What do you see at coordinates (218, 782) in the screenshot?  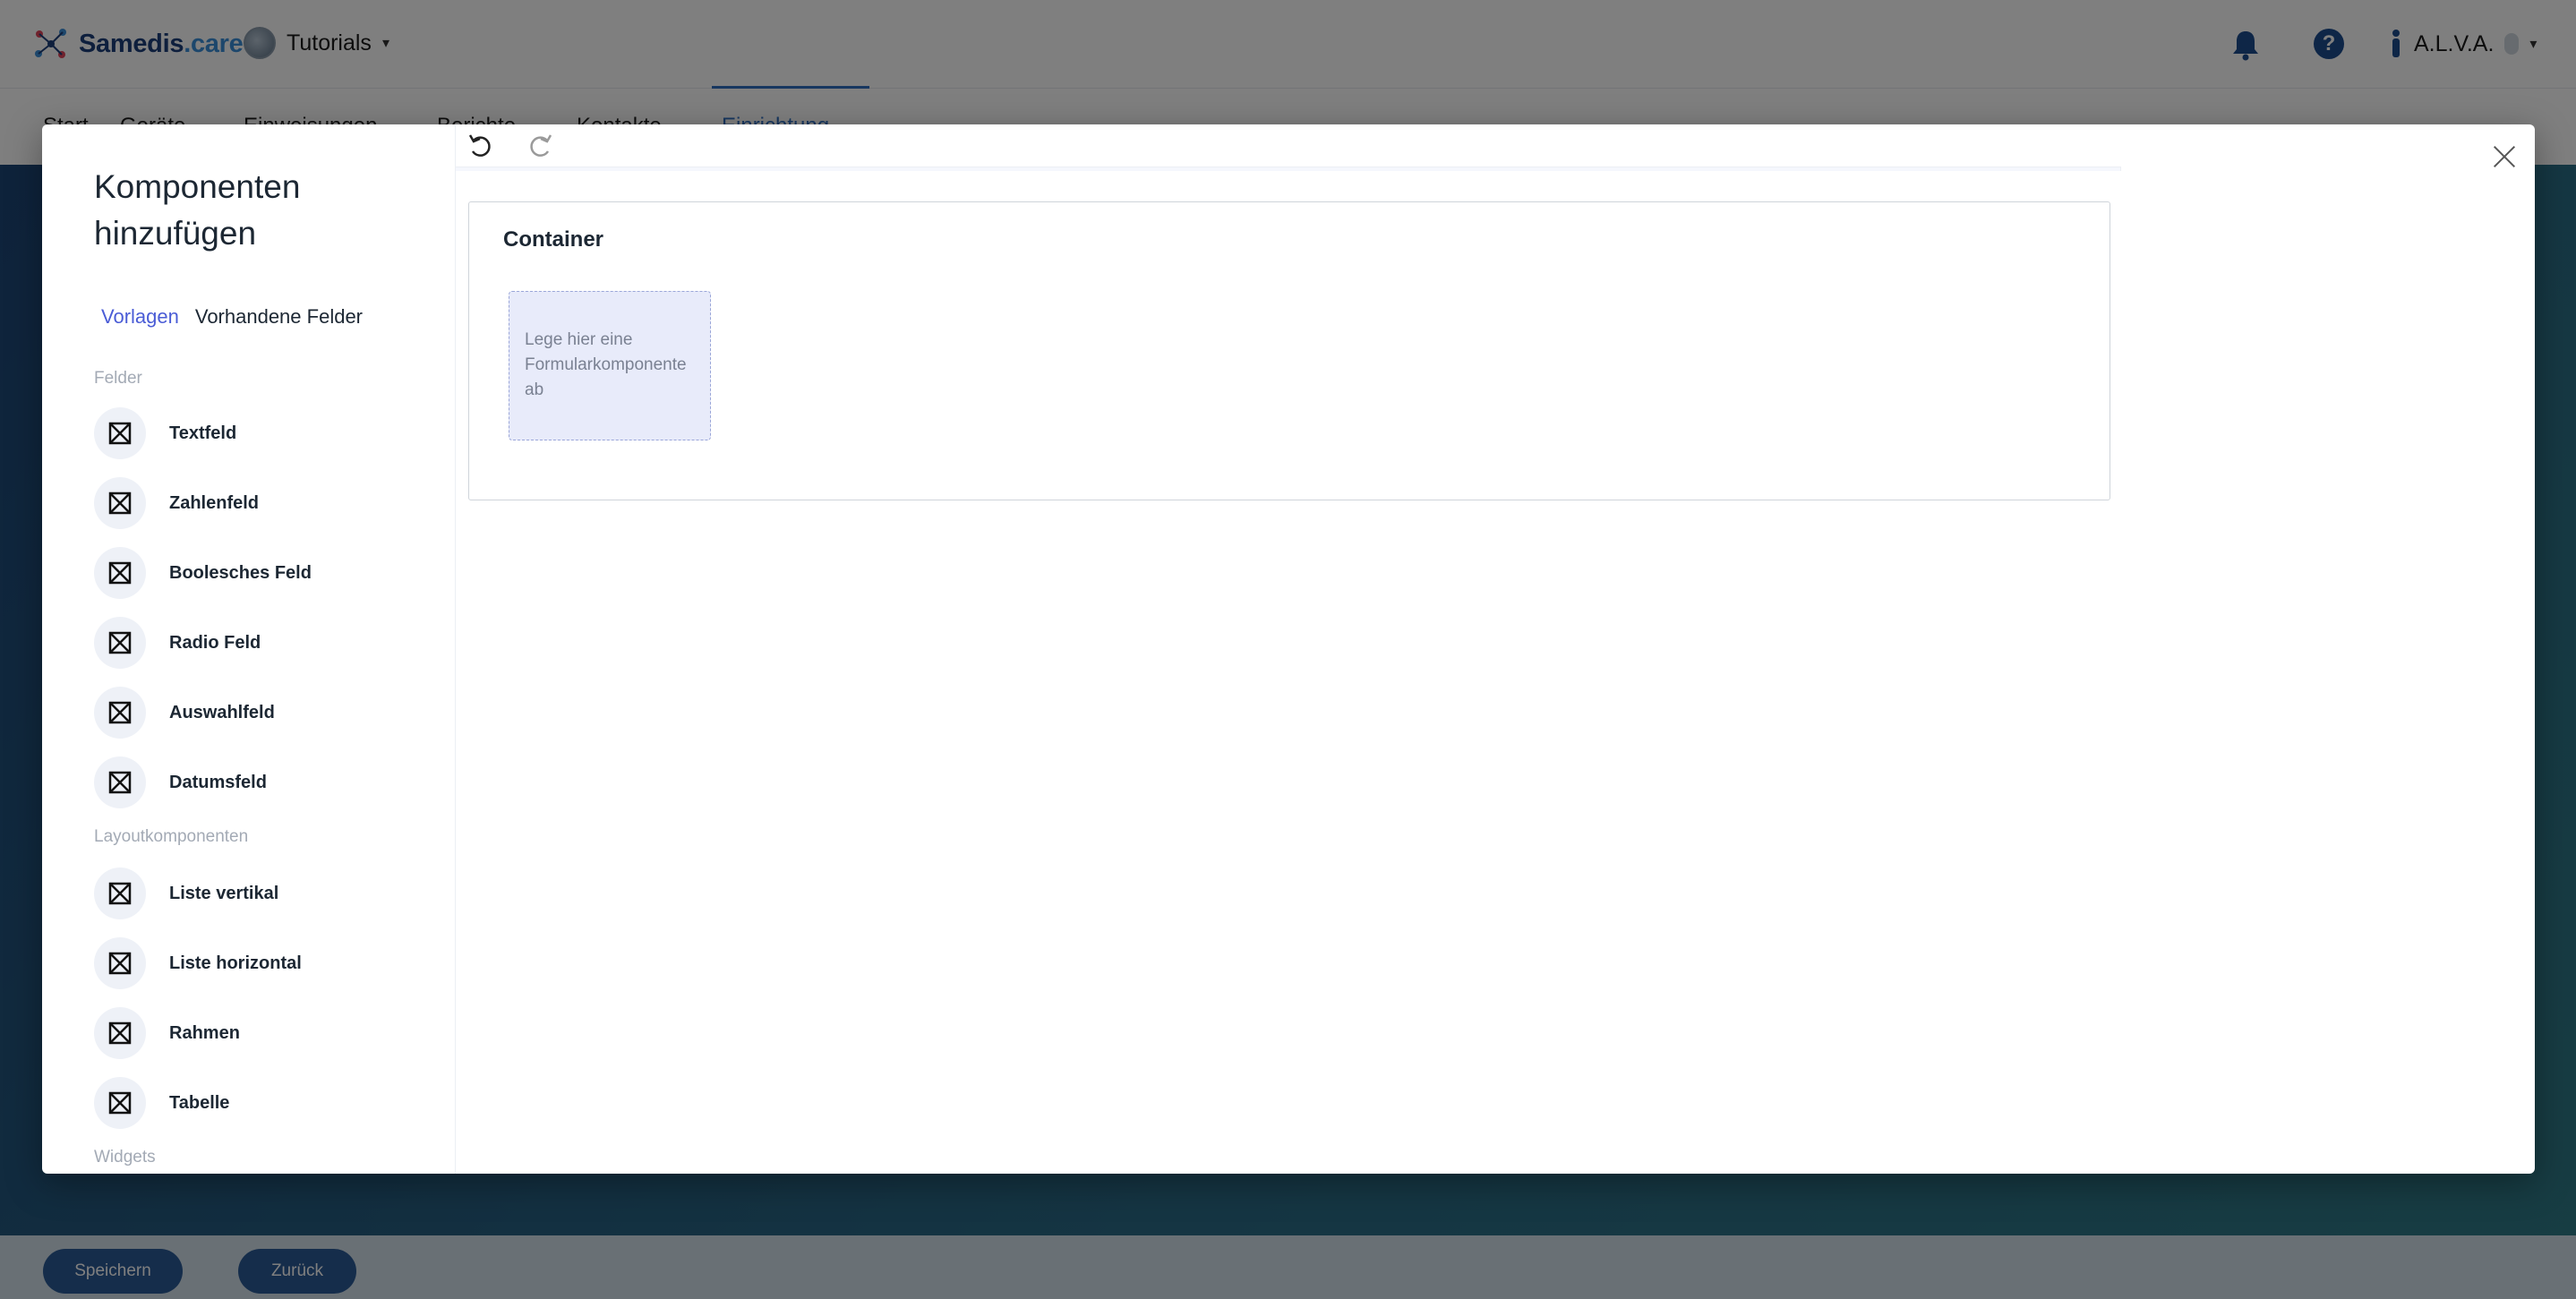 I see `component-label: Datumsfeld` at bounding box center [218, 782].